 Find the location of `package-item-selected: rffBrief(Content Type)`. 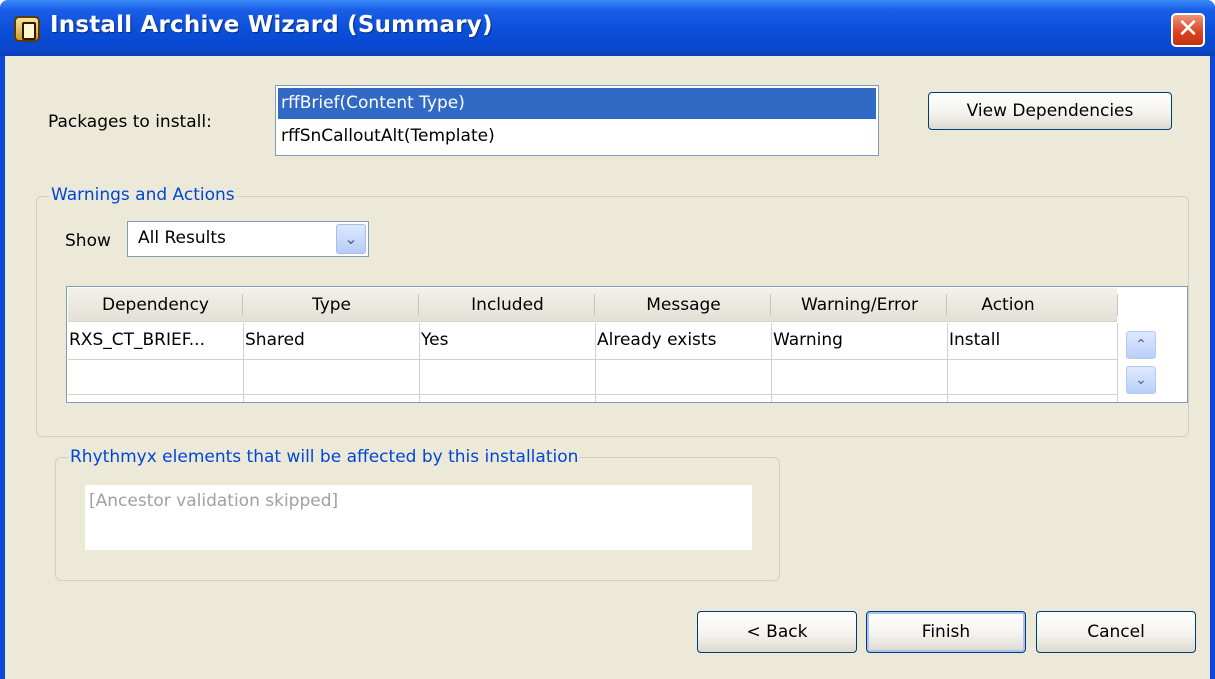

package-item-selected: rffBrief(Content Type) is located at coordinates (577, 103).